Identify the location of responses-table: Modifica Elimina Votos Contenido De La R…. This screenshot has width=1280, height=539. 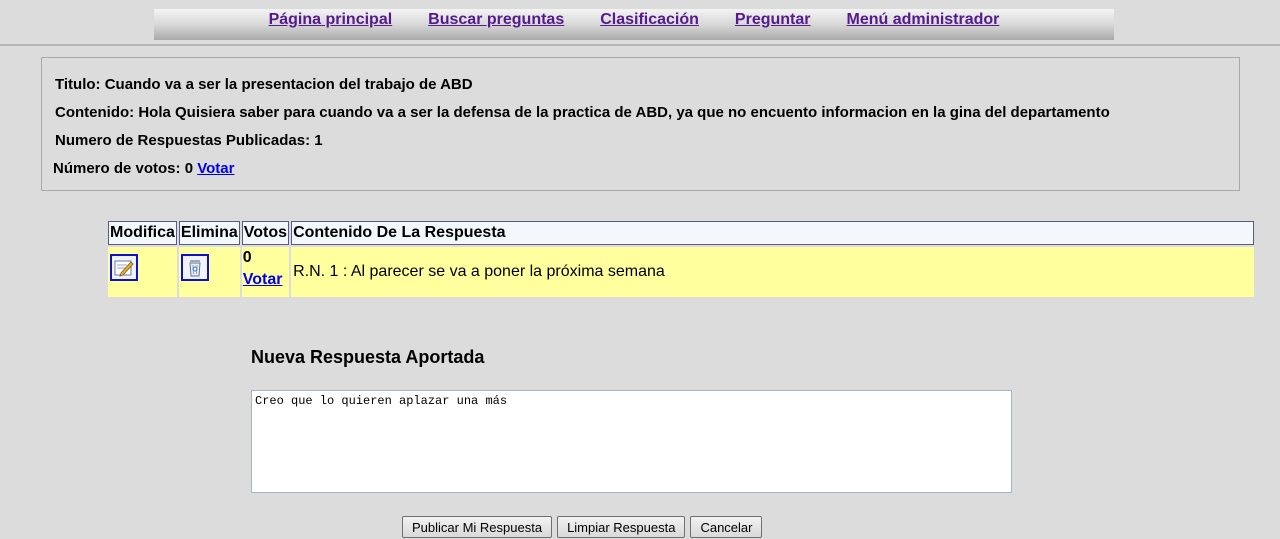
(681, 259).